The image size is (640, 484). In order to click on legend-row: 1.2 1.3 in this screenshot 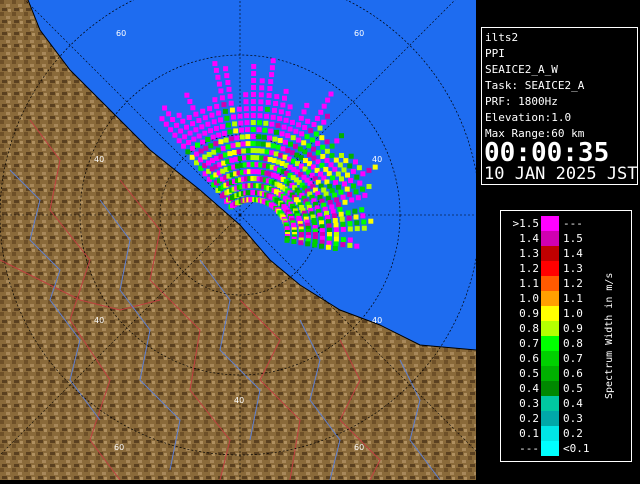, I will do `click(556, 268)`.